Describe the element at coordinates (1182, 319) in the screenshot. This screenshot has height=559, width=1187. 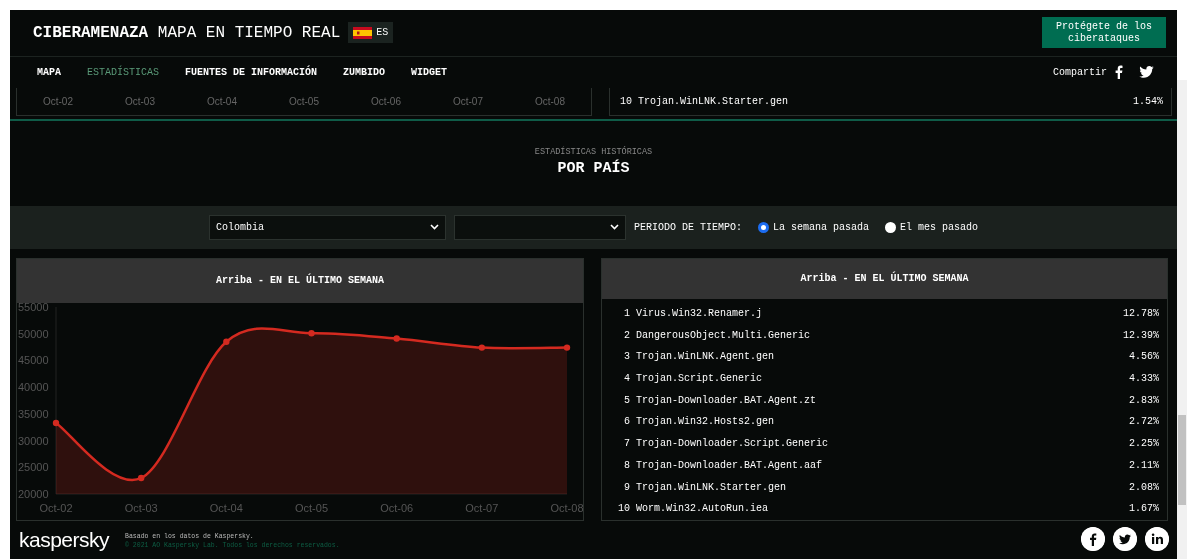
I see `scrollbar` at that location.